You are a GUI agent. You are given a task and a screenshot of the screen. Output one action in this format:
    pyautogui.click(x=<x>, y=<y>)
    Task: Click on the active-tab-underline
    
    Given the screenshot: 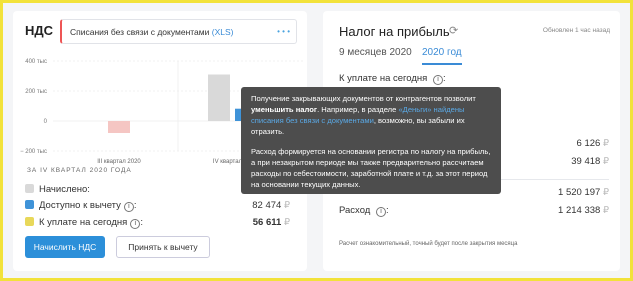 What is the action you would take?
    pyautogui.click(x=442, y=64)
    